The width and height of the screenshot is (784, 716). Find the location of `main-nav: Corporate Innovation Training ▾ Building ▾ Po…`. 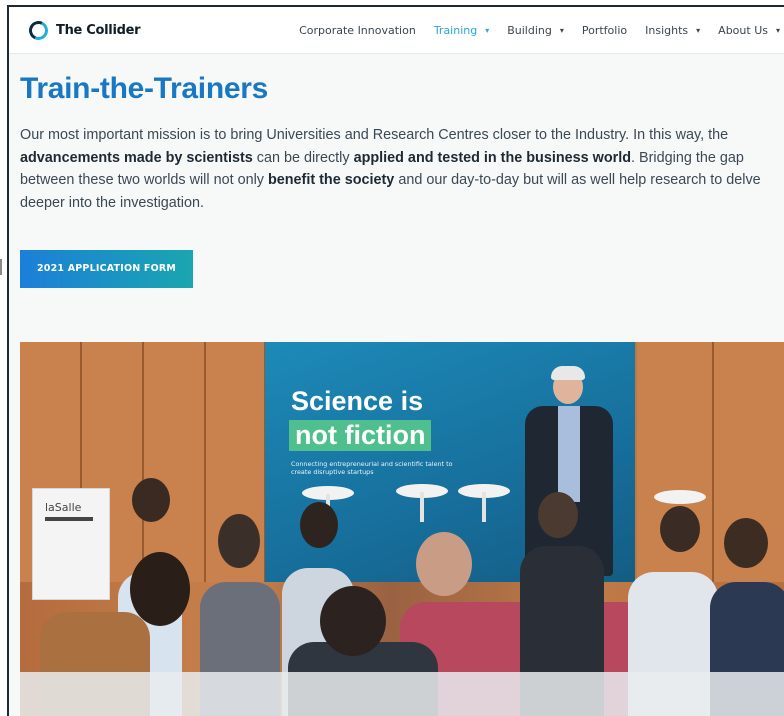

main-nav: Corporate Innovation Training ▾ Building ▾ Po… is located at coordinates (530, 30).